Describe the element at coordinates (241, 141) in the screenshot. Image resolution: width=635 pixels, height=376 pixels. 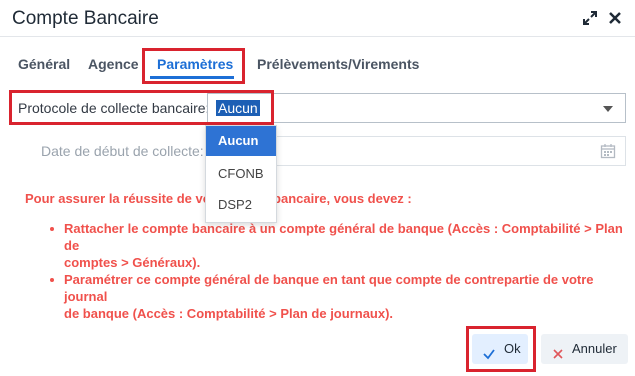
I see `option-aucun: Aucun` at that location.